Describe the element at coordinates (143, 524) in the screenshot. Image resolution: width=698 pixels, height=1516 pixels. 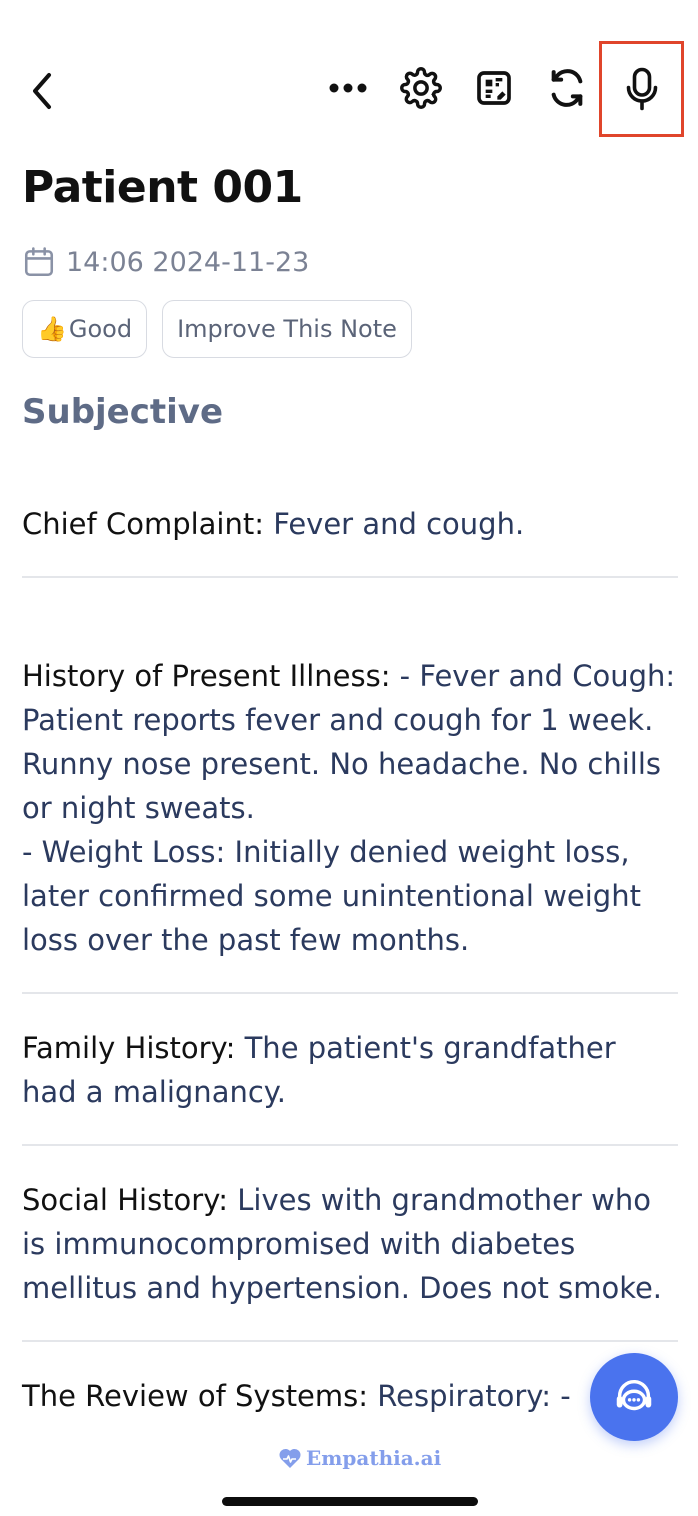
I see `note-label: Chief Complaint:` at that location.